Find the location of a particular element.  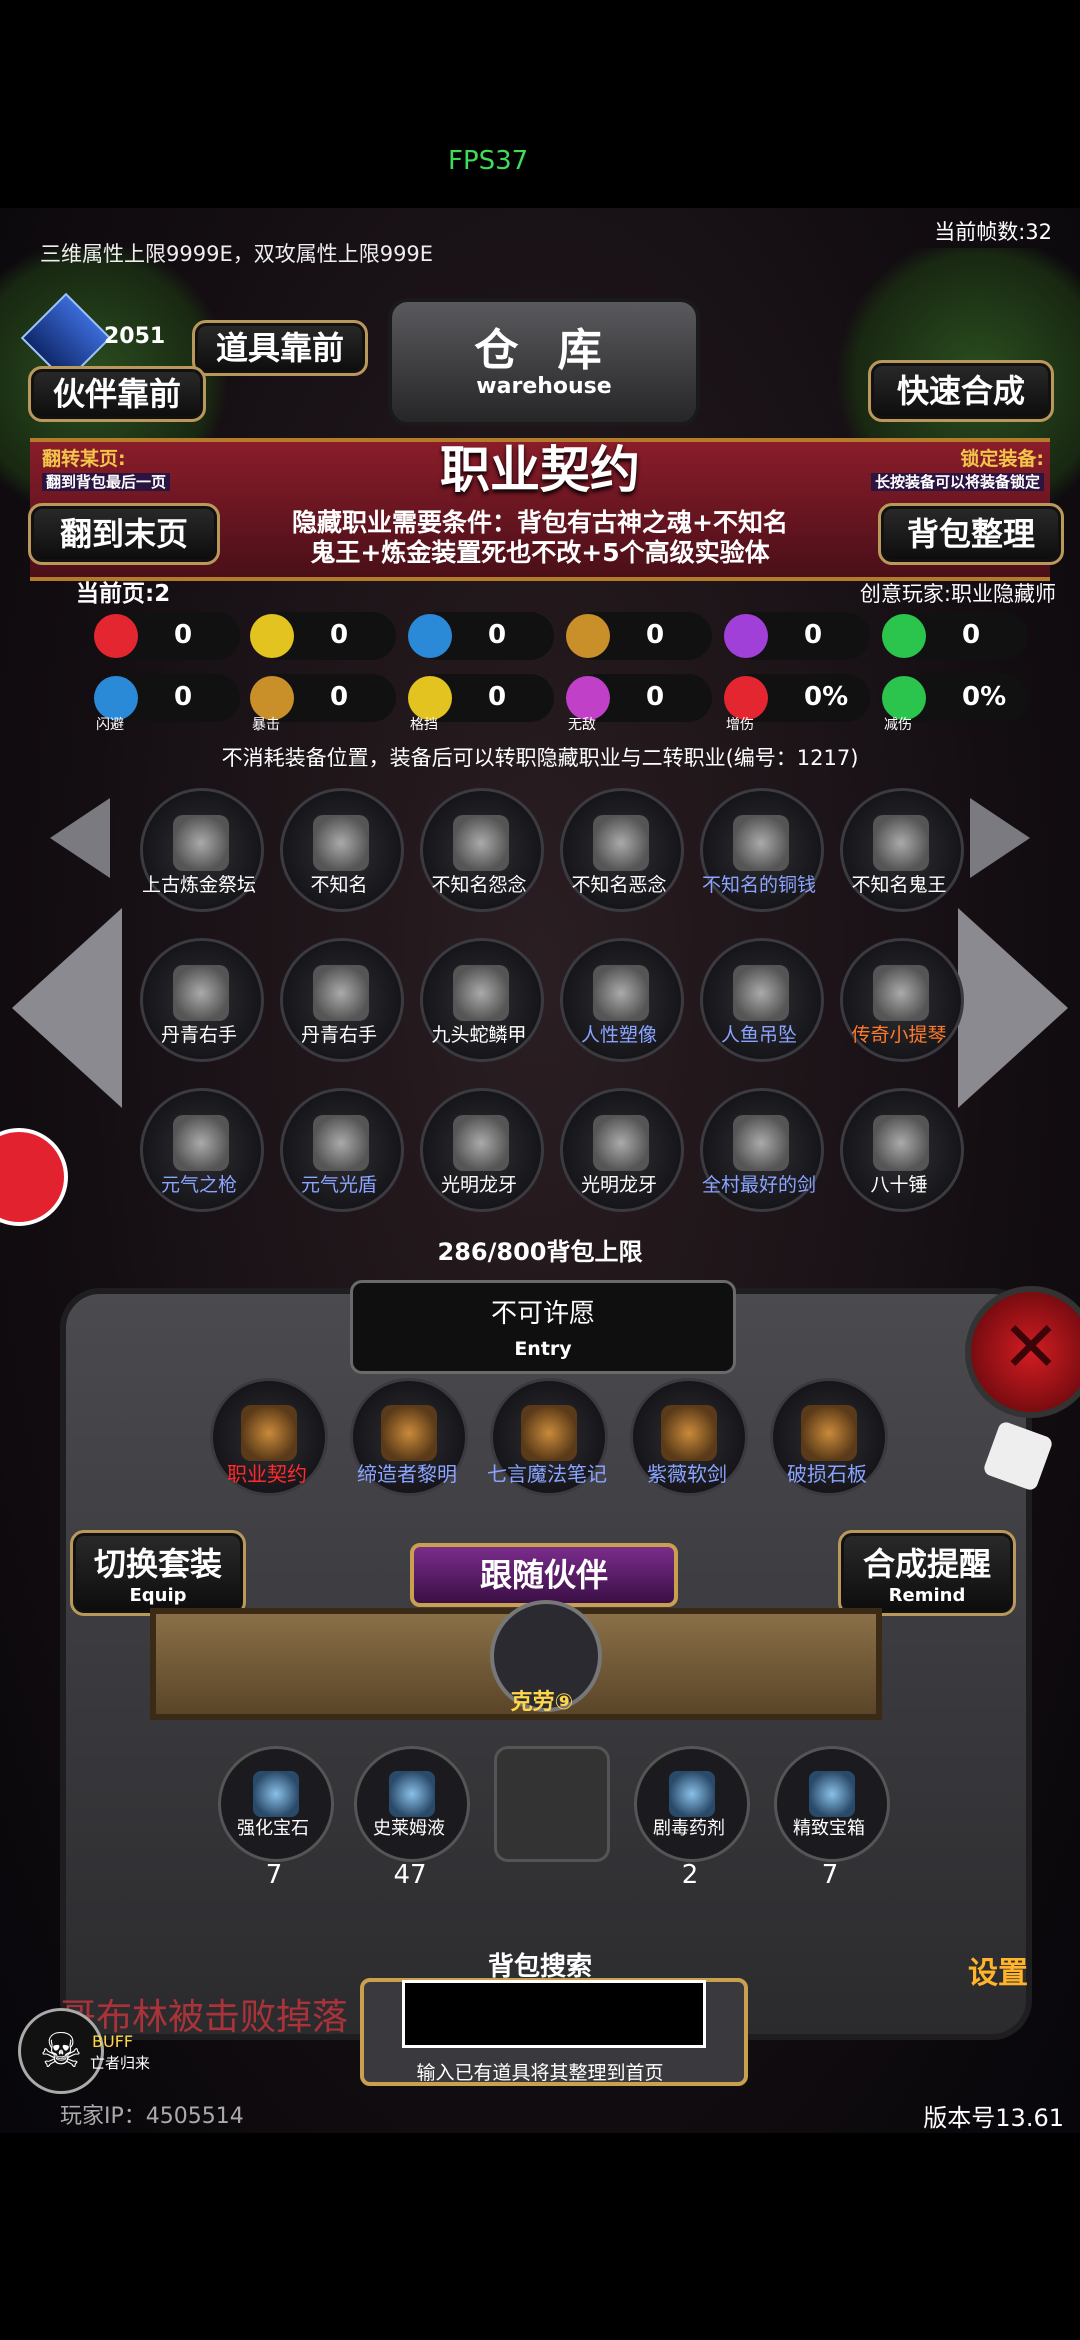

inventory-item-label: 人鱼吊坠 is located at coordinates (758, 1035).